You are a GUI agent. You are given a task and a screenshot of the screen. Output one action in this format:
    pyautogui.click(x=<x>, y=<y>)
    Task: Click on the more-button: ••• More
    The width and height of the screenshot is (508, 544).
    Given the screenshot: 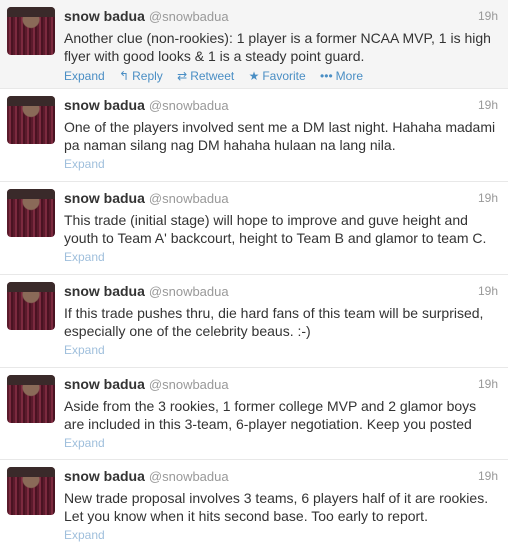 What is the action you would take?
    pyautogui.click(x=341, y=76)
    